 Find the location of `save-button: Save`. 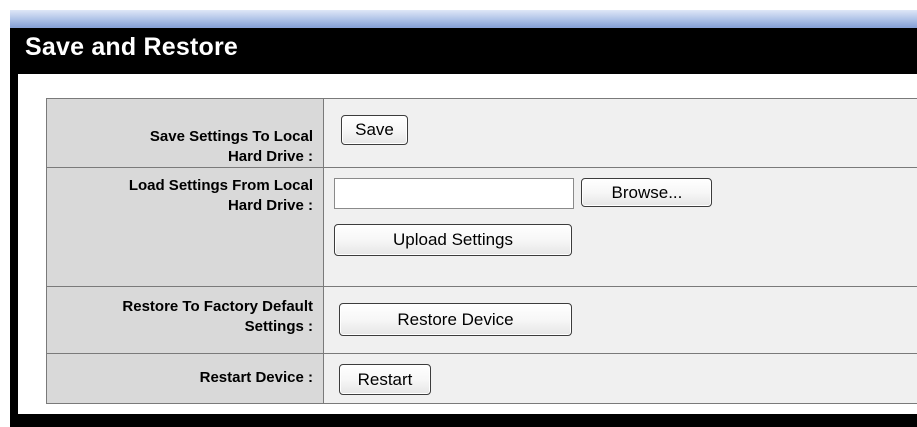

save-button: Save is located at coordinates (374, 130).